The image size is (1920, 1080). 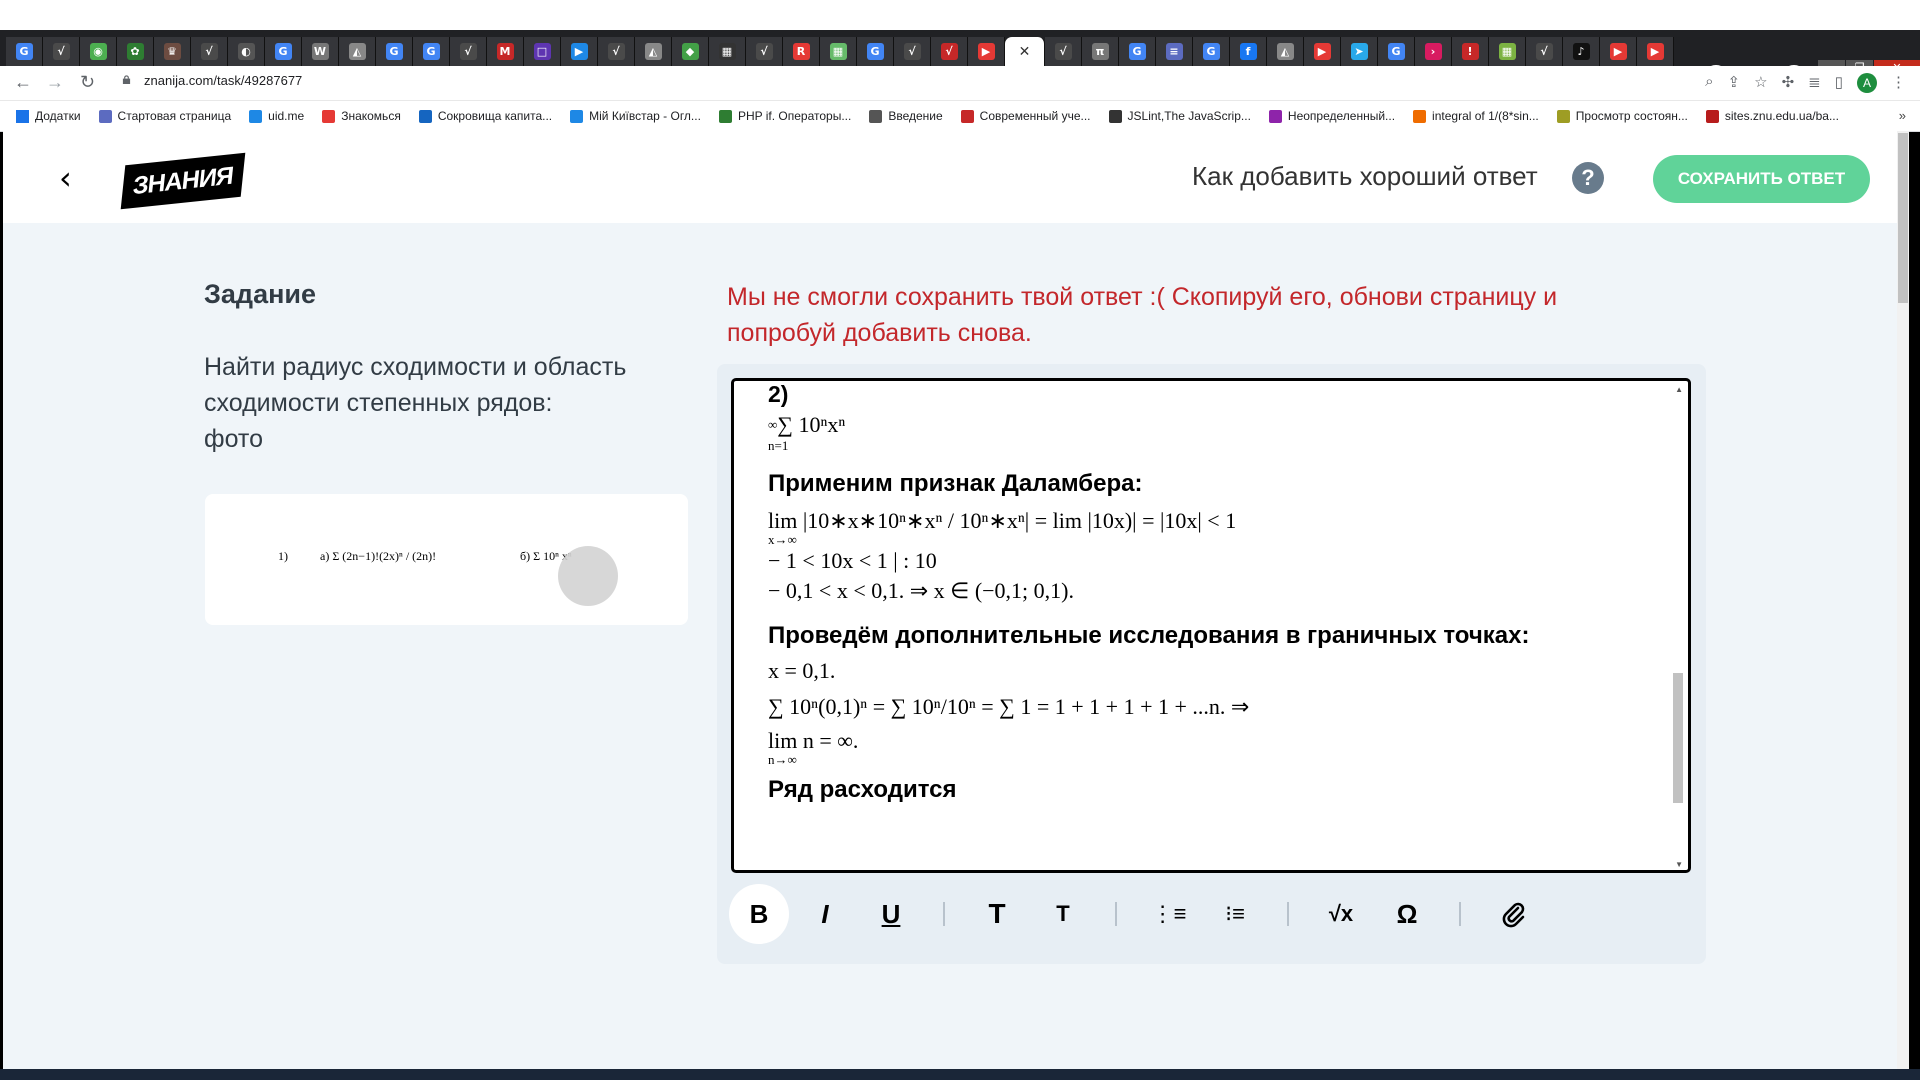 I want to click on browser-tab: ✿, so click(x=135, y=51).